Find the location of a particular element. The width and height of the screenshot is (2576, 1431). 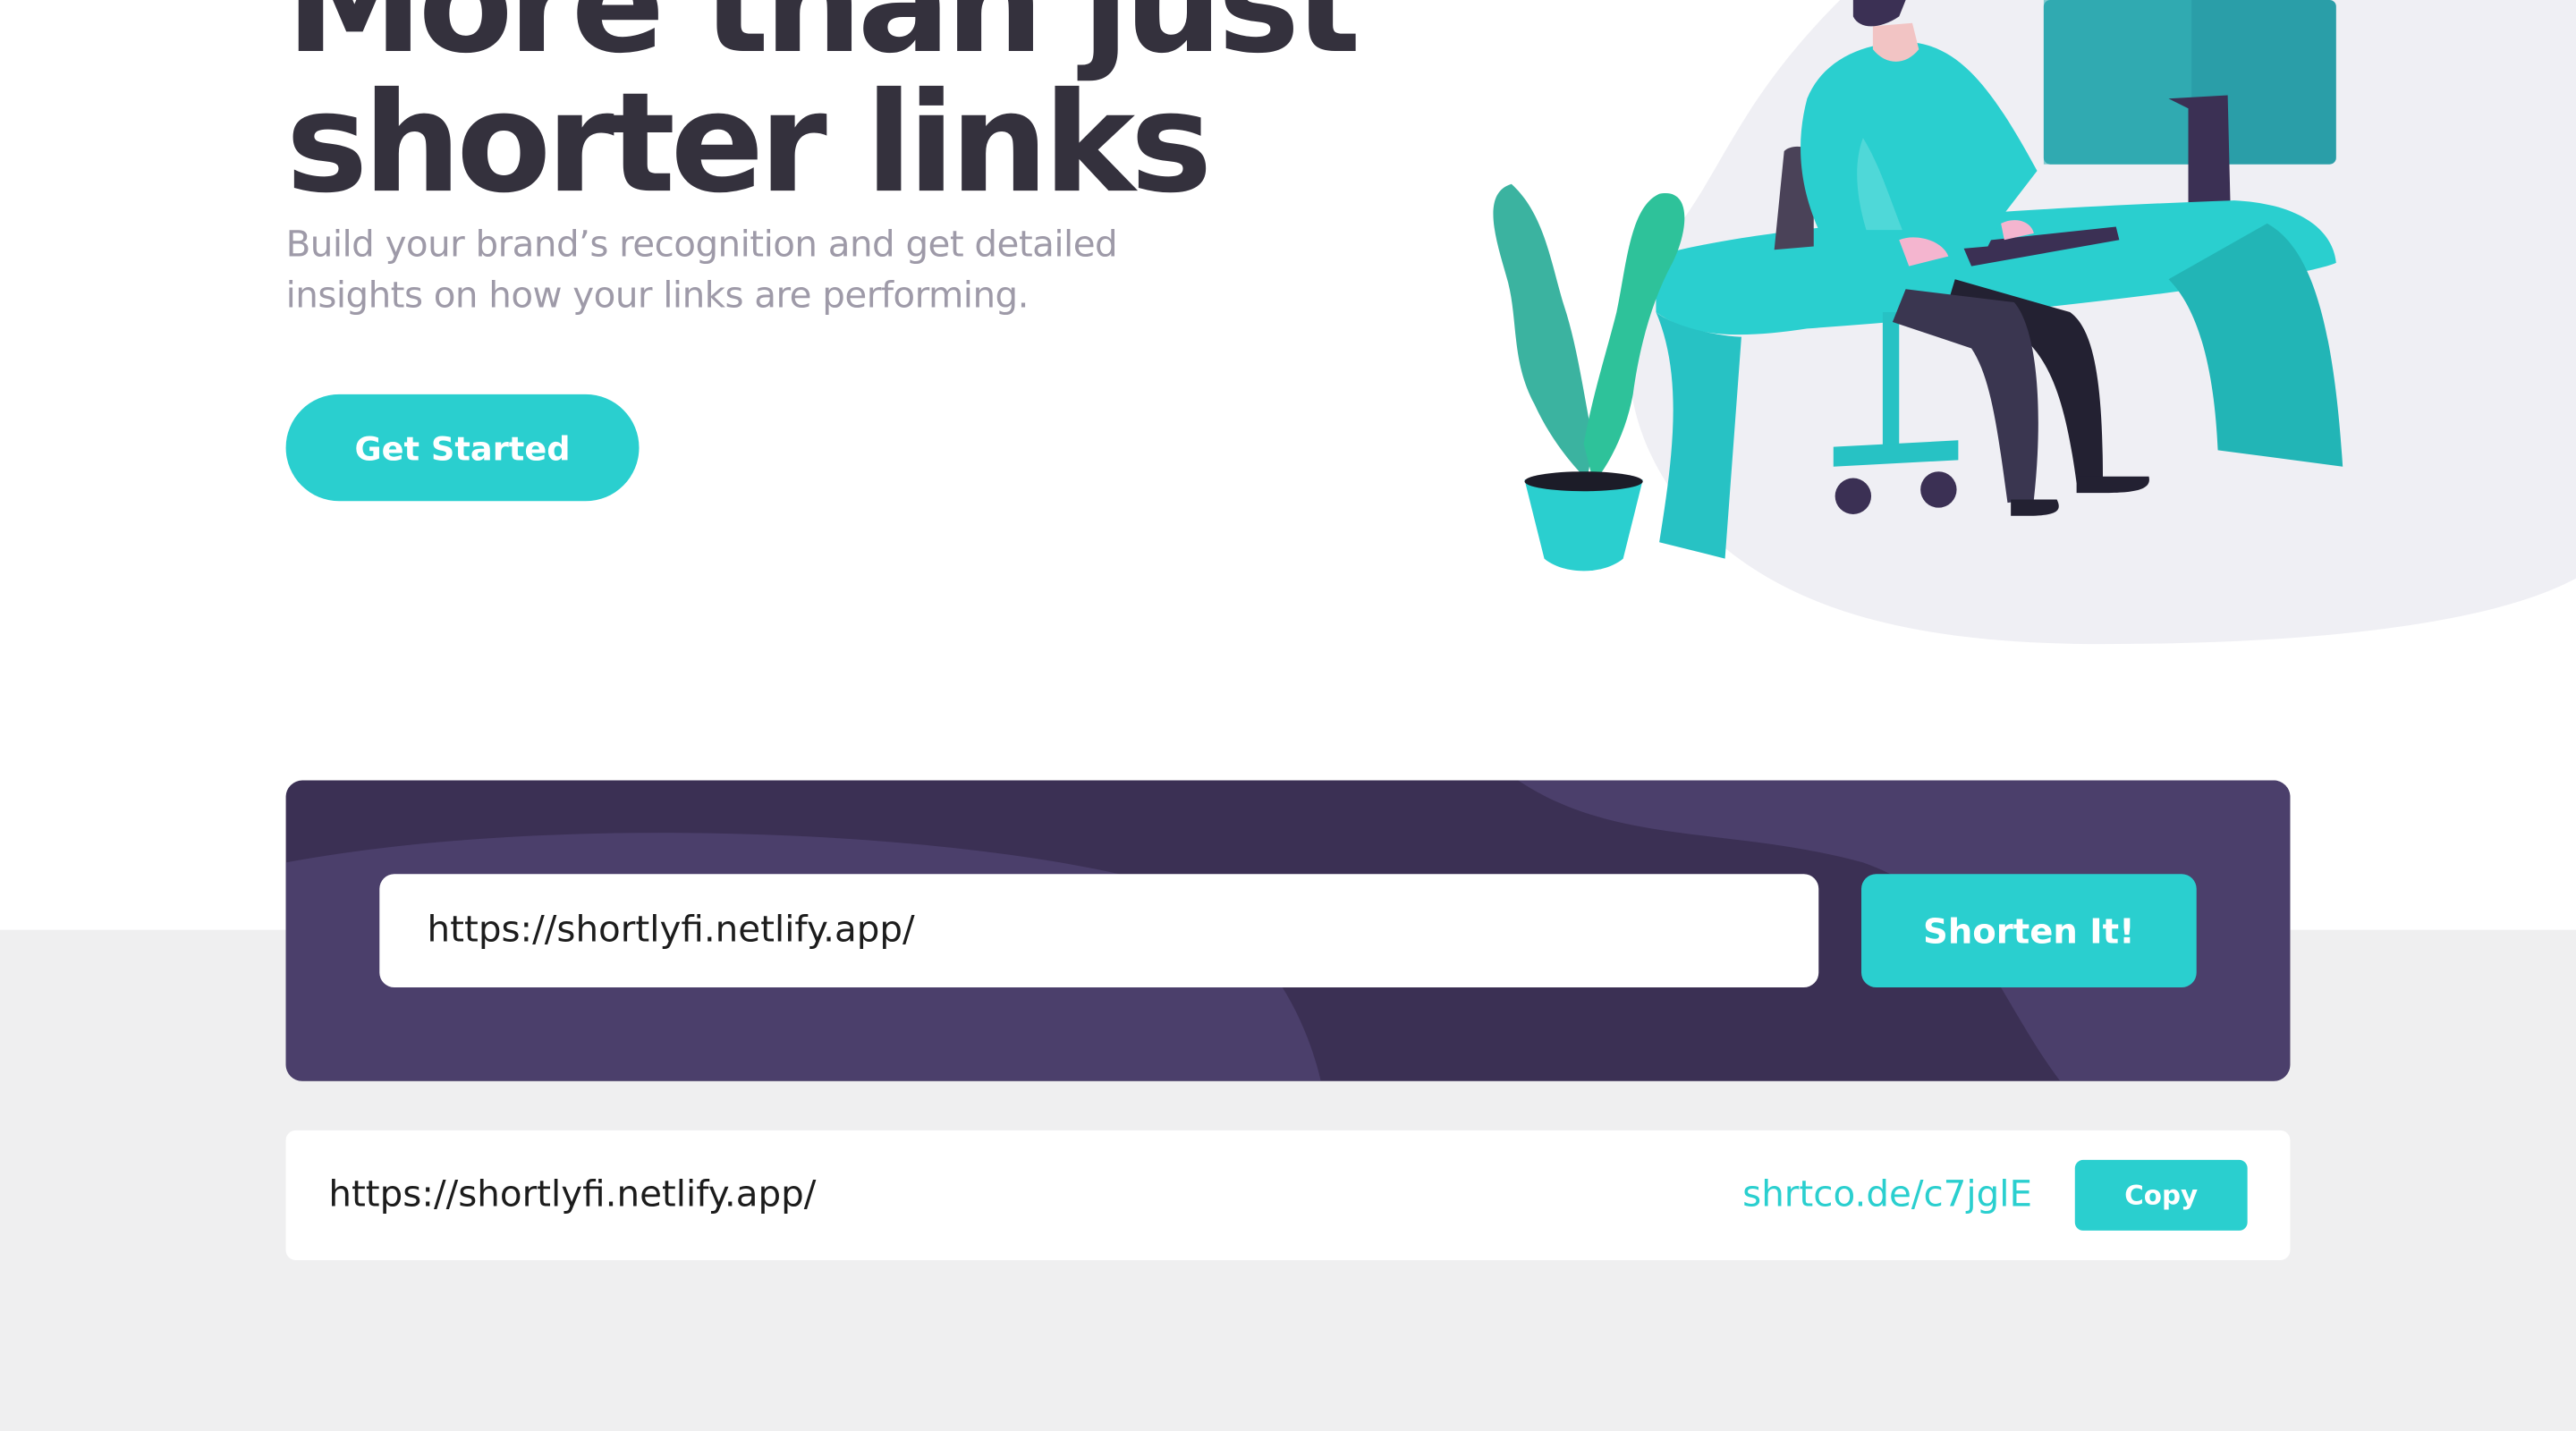

hero-title: More than just shorter links is located at coordinates (823, 112).